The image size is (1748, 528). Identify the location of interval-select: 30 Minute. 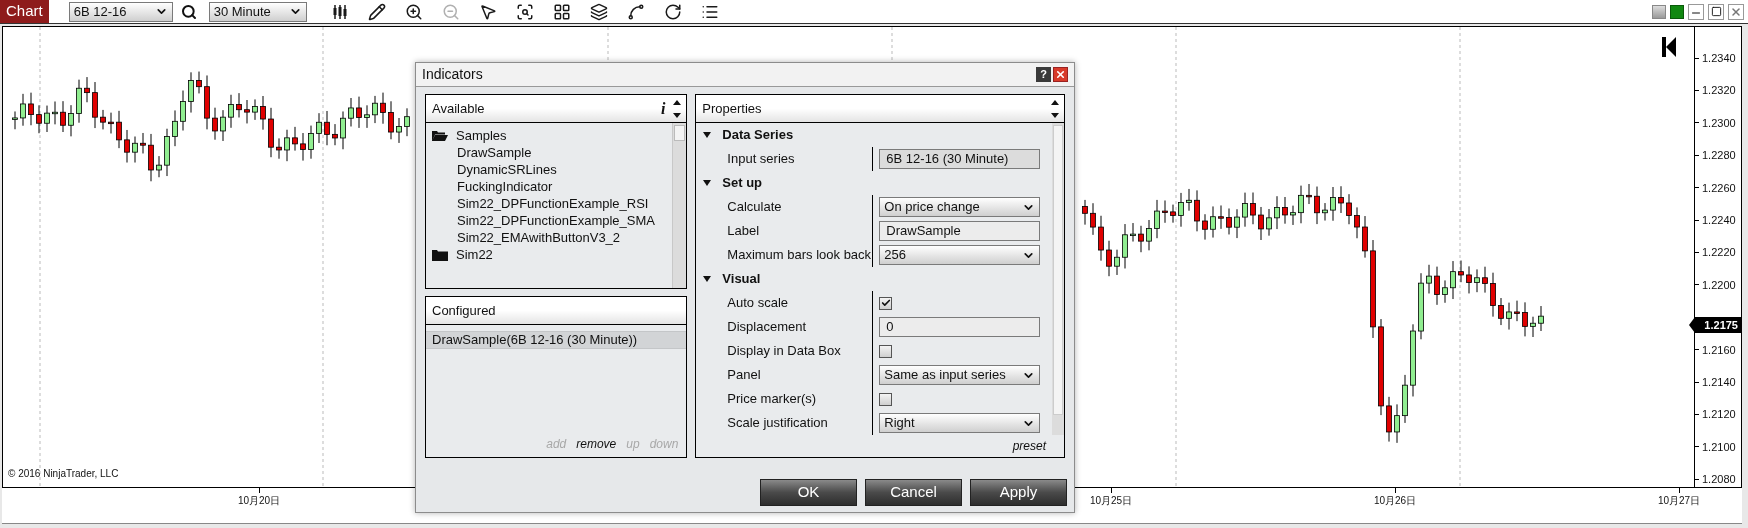
(257, 11).